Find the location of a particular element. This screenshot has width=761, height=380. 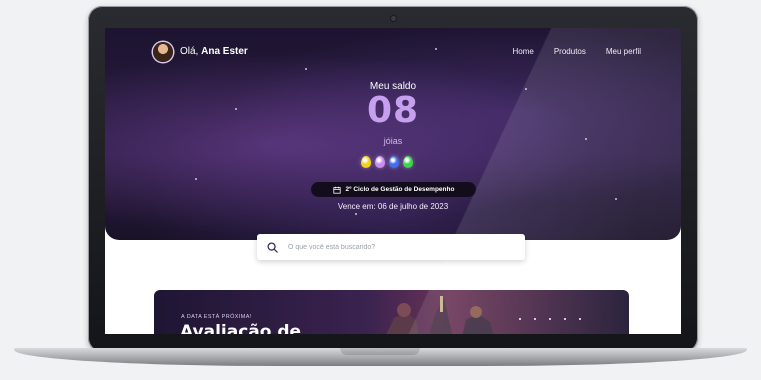

evaluation-banner: A DATA ESTÁ PRÓXIMA! Avaliação de is located at coordinates (391, 312).